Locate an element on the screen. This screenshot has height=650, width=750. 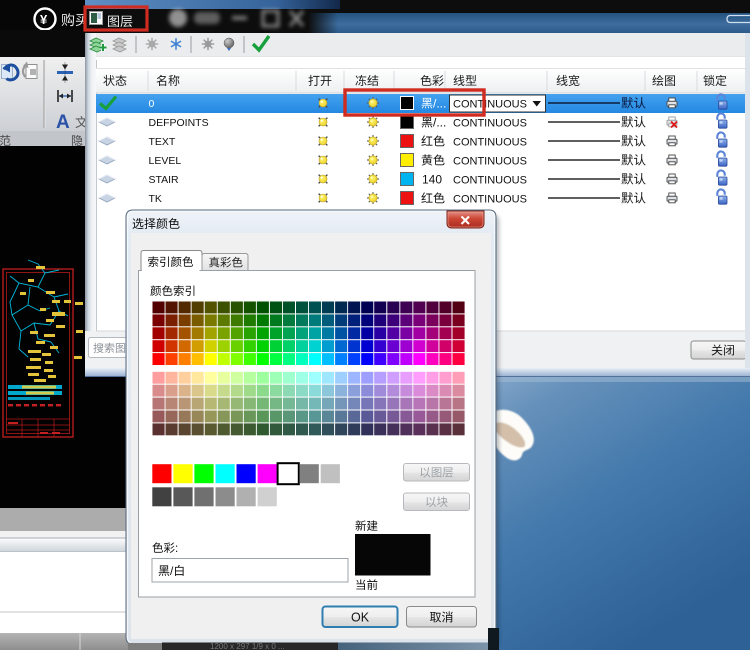
svg-text: DEFPOINTS is located at coordinates (179, 123).